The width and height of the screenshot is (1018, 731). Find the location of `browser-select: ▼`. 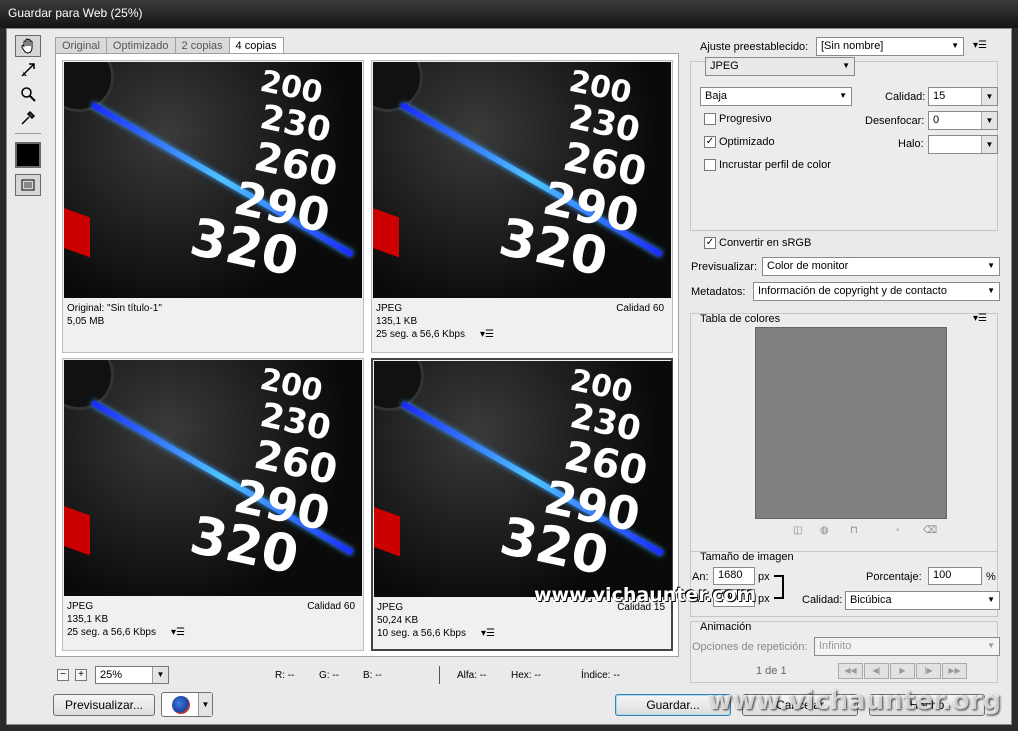

browser-select: ▼ is located at coordinates (187, 704).